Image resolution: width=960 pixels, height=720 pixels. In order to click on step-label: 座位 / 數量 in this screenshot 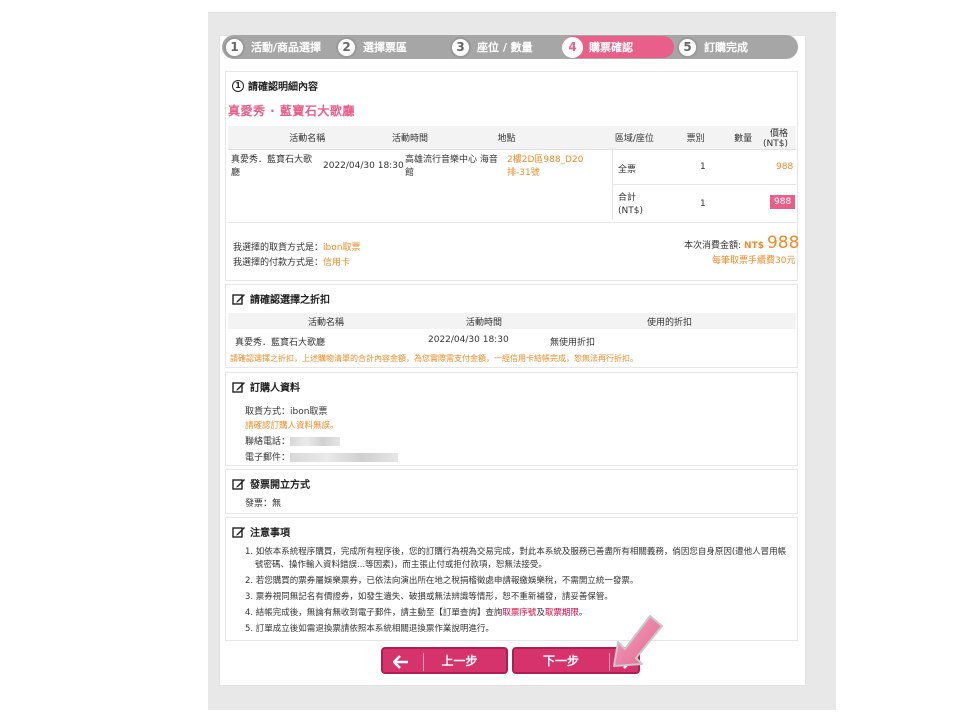, I will do `click(505, 47)`.